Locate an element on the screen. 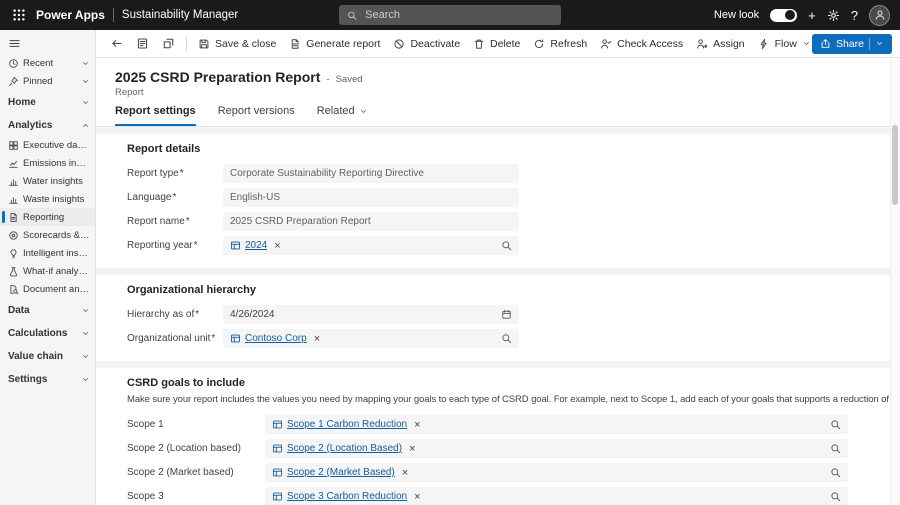 The image size is (900, 505). sidebar-item-pinned: Pinned is located at coordinates (47, 81).